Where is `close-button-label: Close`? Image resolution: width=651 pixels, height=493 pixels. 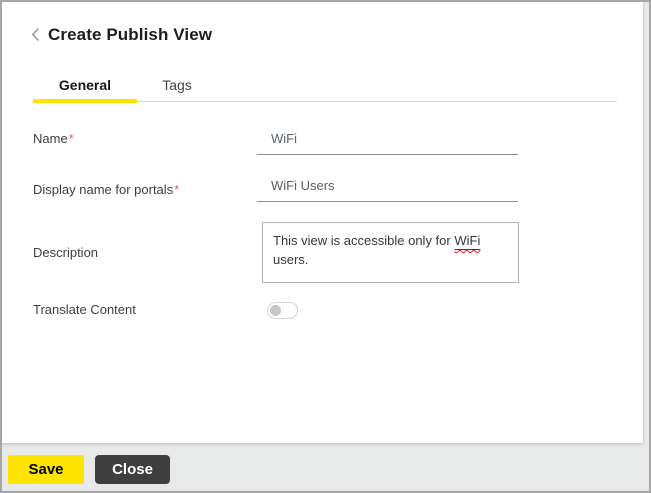
close-button-label: Close is located at coordinates (132, 469).